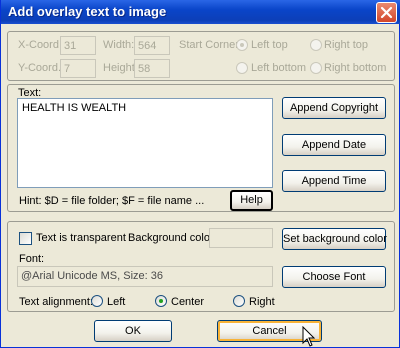 Image resolution: width=400 pixels, height=348 pixels. I want to click on align-left-label: Left, so click(116, 302).